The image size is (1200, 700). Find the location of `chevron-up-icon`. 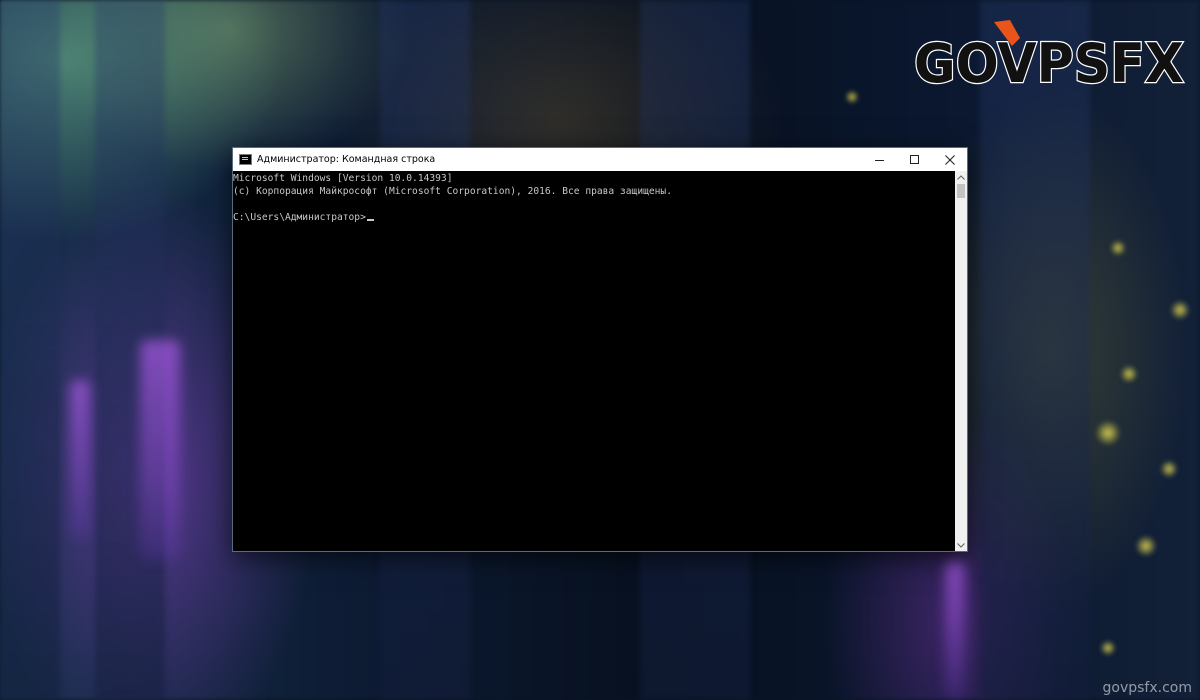

chevron-up-icon is located at coordinates (961, 177).